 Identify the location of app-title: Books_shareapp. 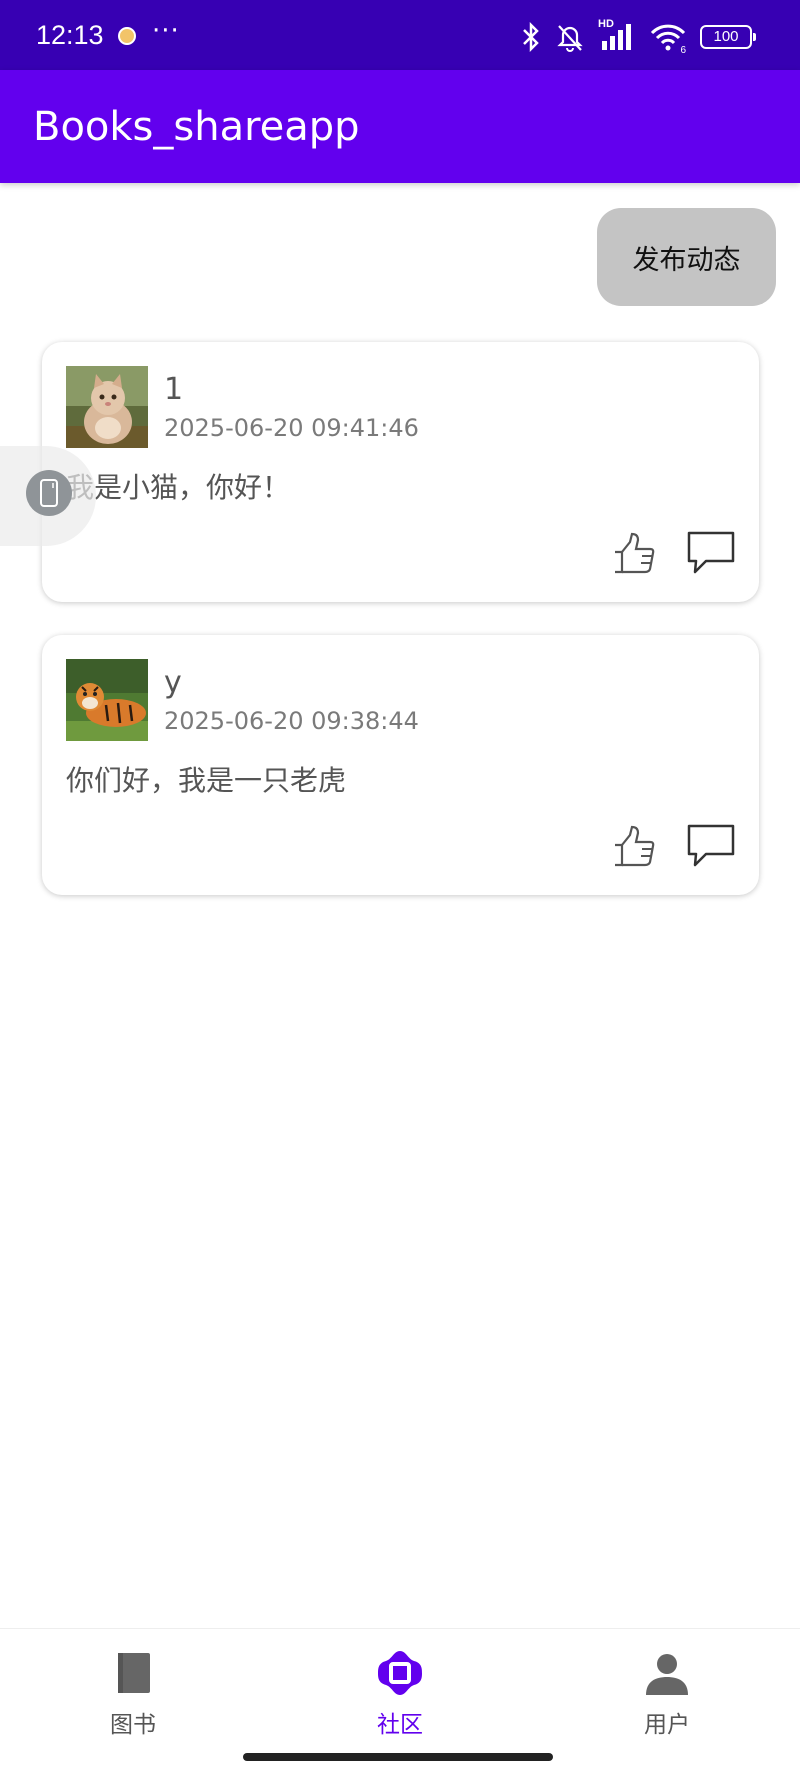
(196, 127).